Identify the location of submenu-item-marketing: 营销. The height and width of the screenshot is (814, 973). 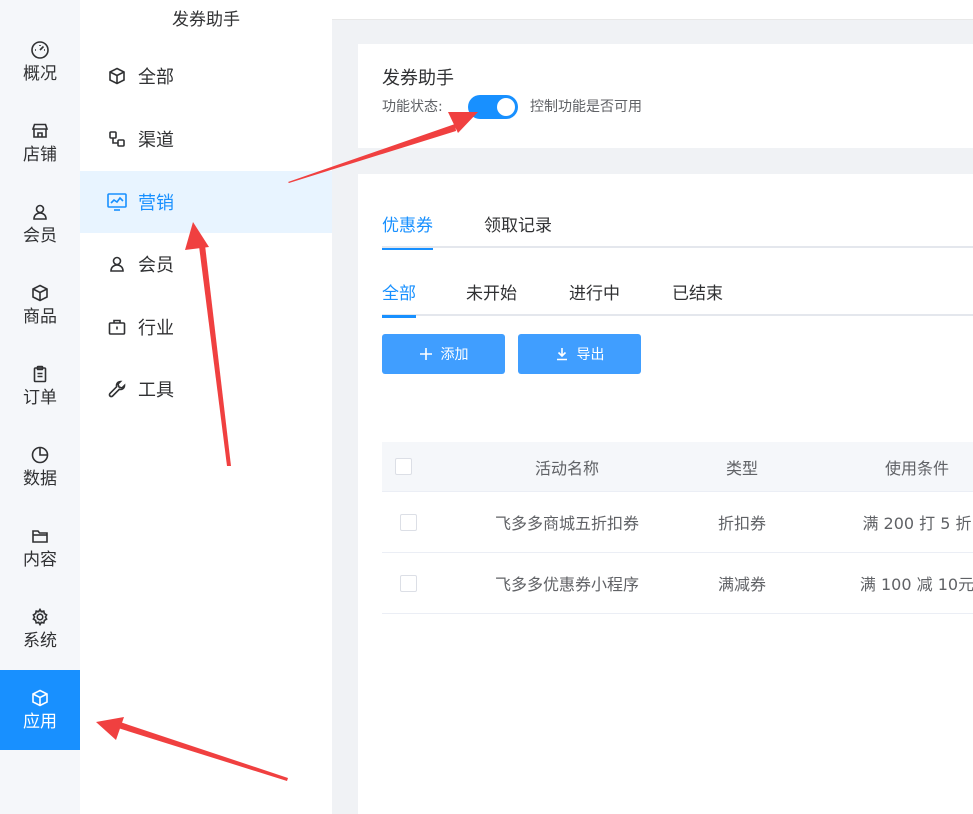
(206, 202).